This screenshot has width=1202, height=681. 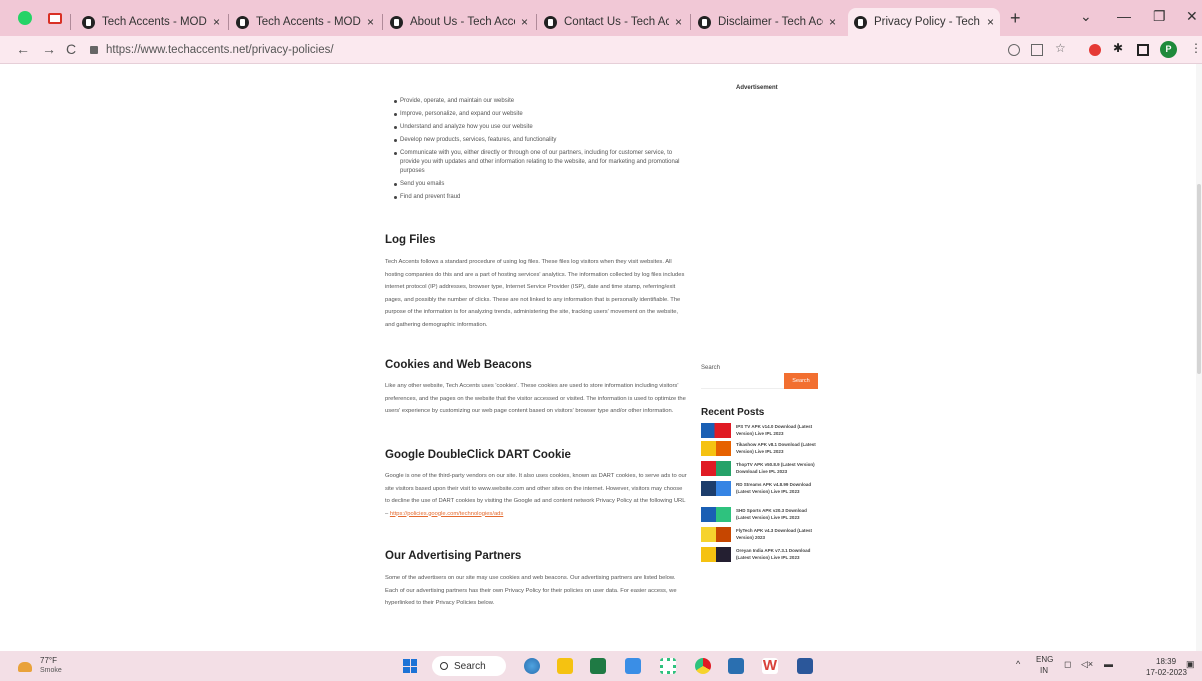 I want to click on excel-icon, so click(x=598, y=666).